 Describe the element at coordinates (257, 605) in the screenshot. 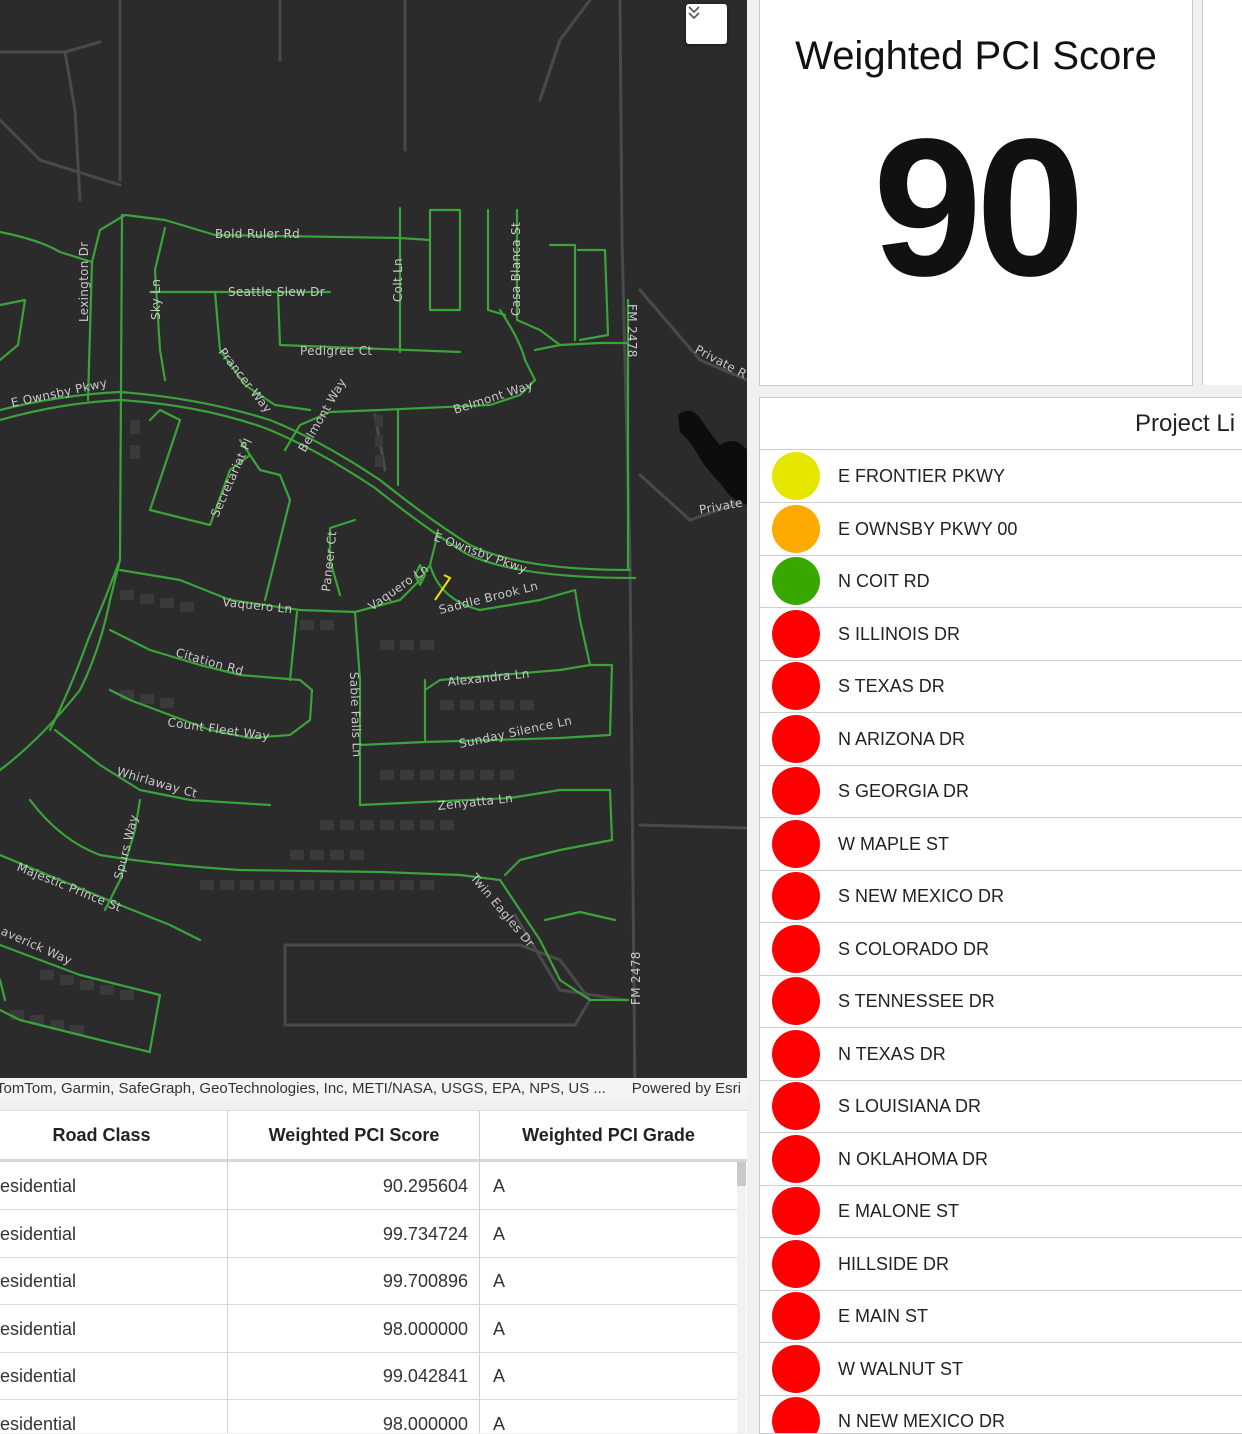

I see `label-vaquero-ln-1: Vaquero Ln` at that location.